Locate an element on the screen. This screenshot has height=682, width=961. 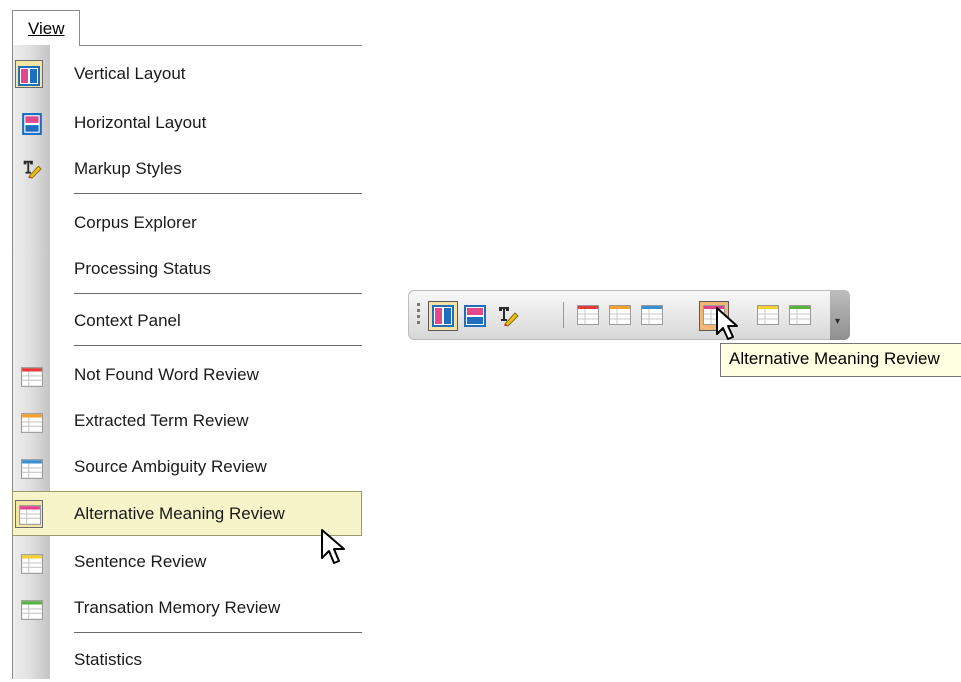
menu-item-label: Statistics is located at coordinates (108, 659).